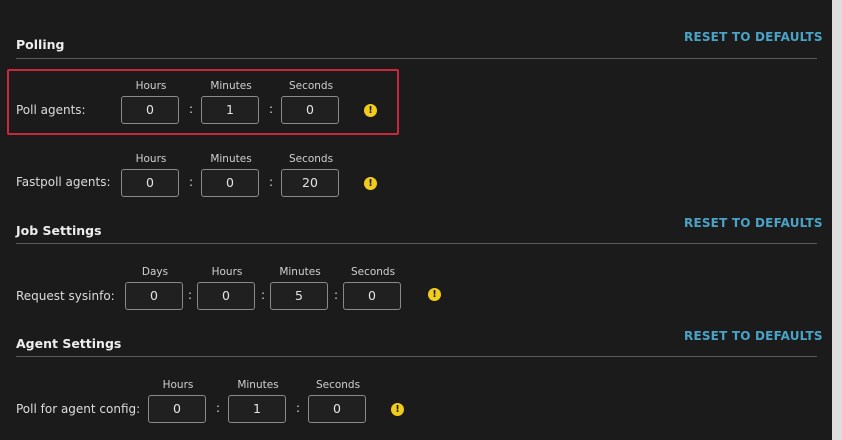 This screenshot has width=842, height=440. What do you see at coordinates (177, 409) in the screenshot?
I see `poll-agent-config-hours-input: 0` at bounding box center [177, 409].